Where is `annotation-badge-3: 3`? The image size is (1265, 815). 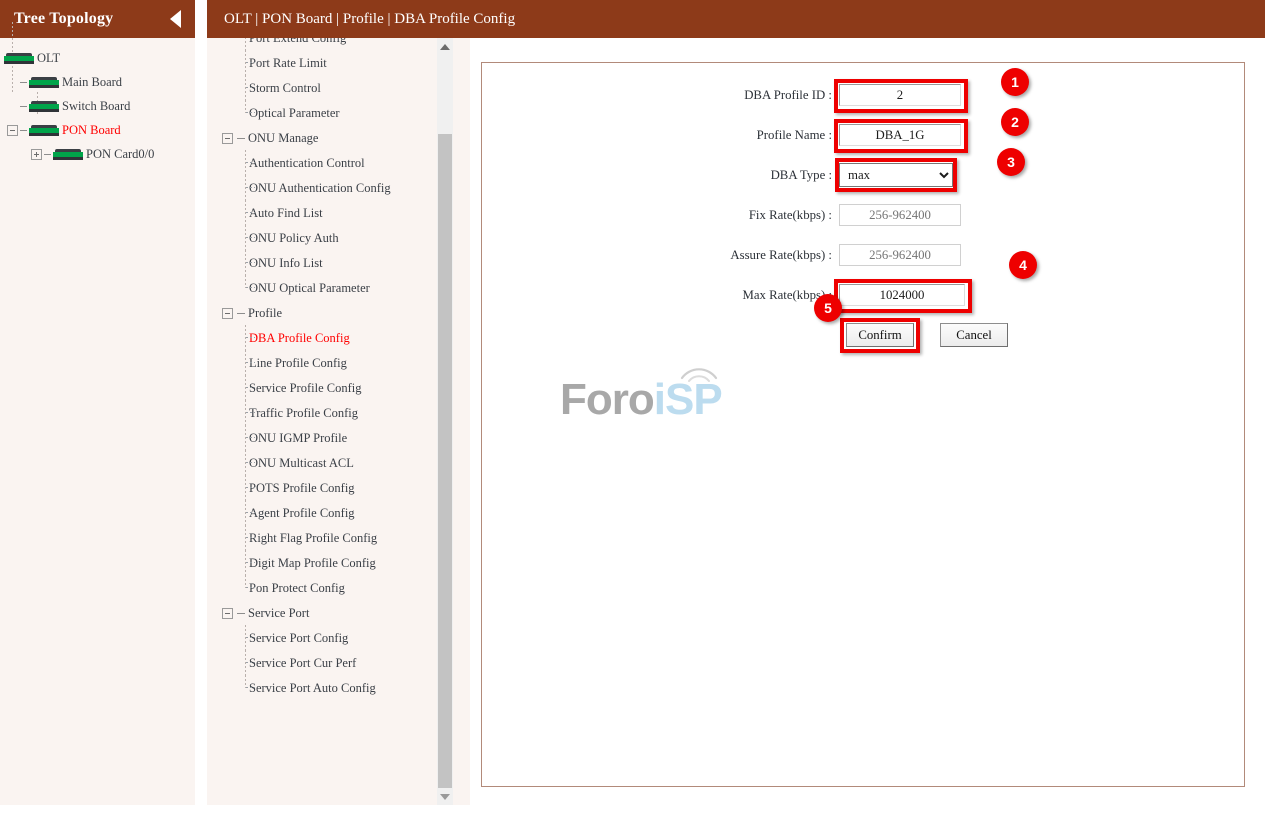 annotation-badge-3: 3 is located at coordinates (1011, 162).